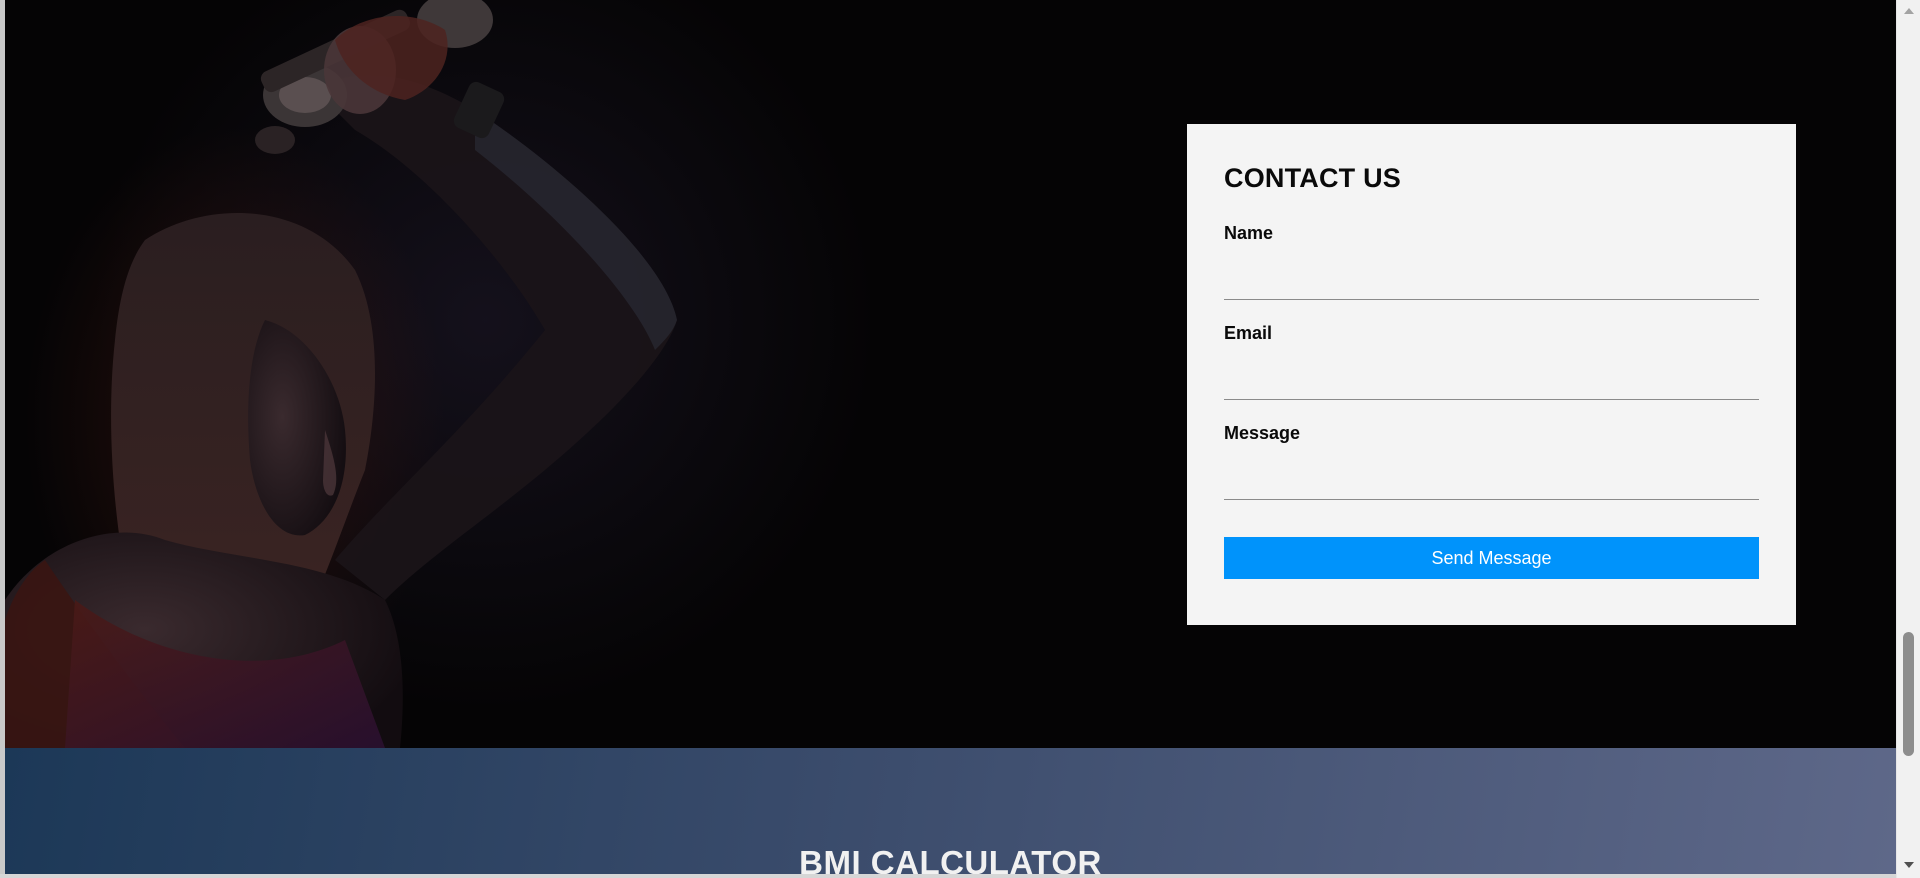 Image resolution: width=1920 pixels, height=878 pixels. Describe the element at coordinates (1491, 361) in the screenshot. I see `email-field: Email` at that location.